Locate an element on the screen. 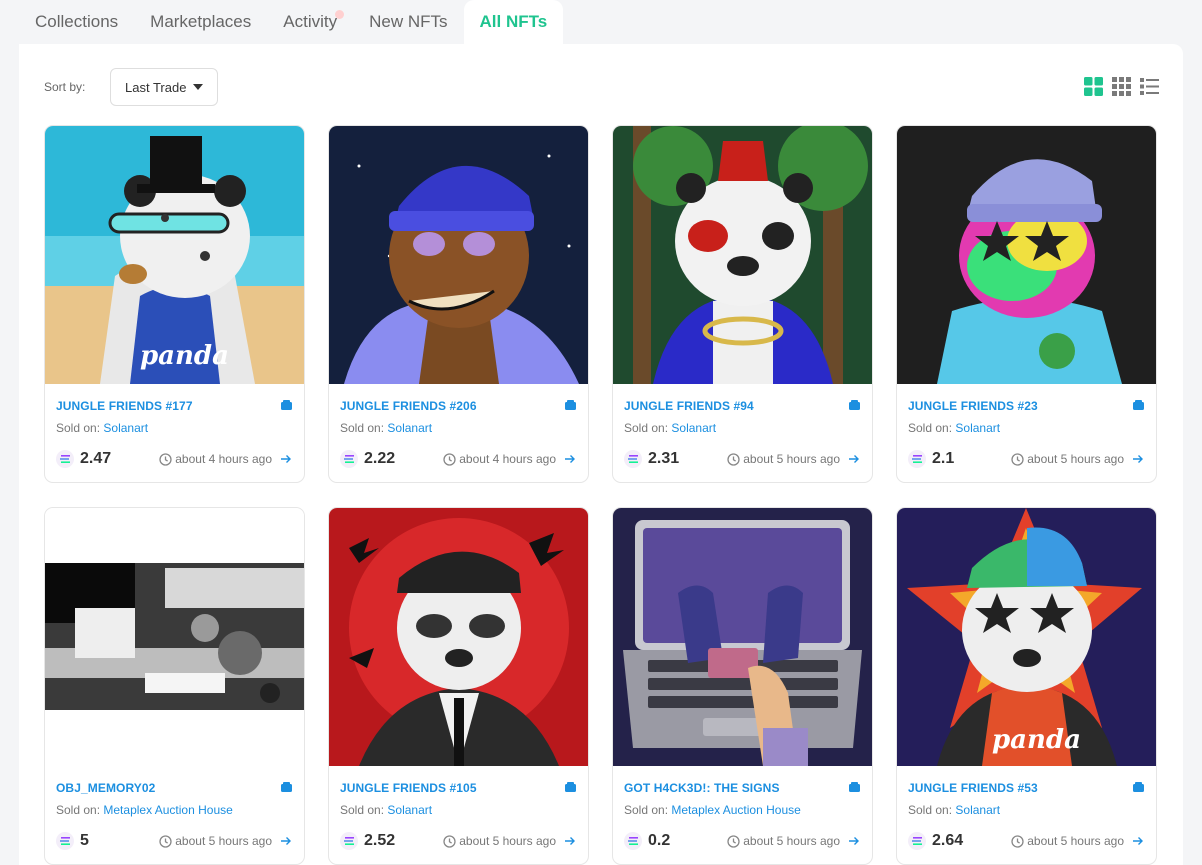  price-row: 5 about 5 hours ago is located at coordinates (174, 841).